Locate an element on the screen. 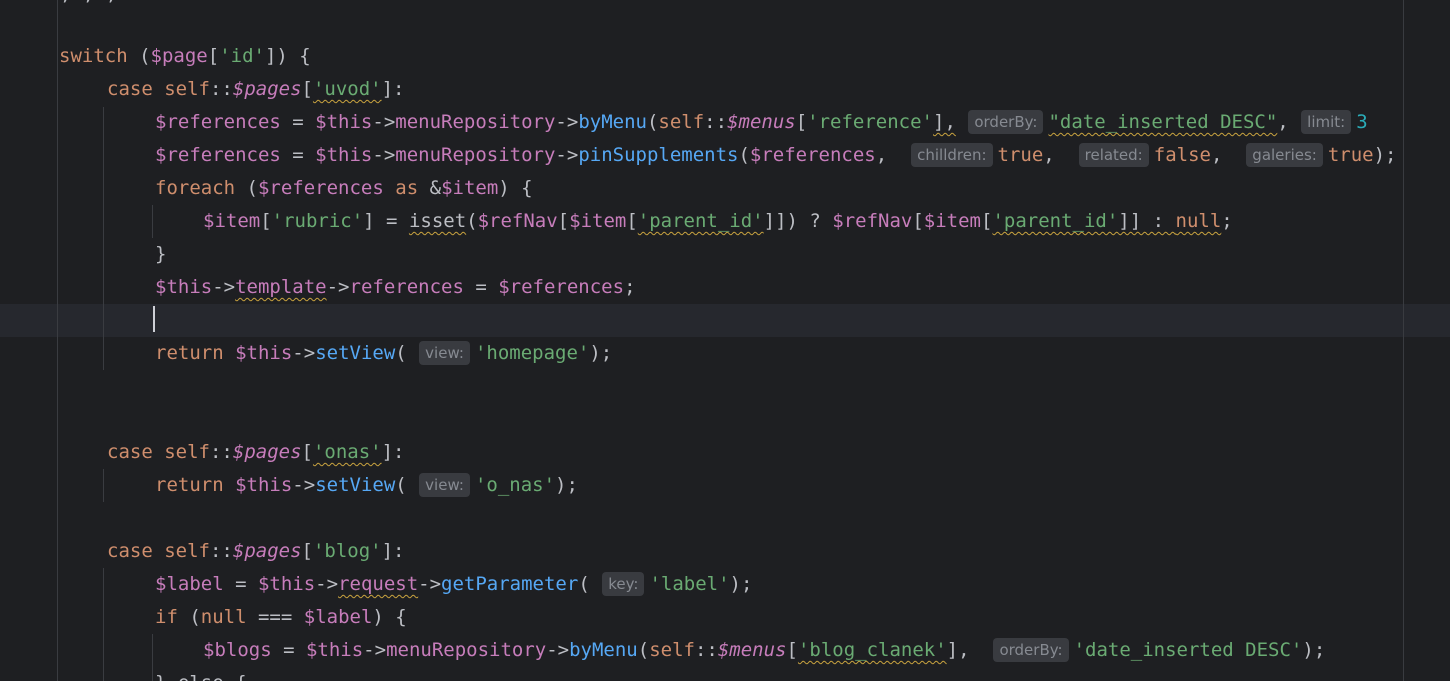 The width and height of the screenshot is (1450, 681). keyword: return is located at coordinates (189, 485).